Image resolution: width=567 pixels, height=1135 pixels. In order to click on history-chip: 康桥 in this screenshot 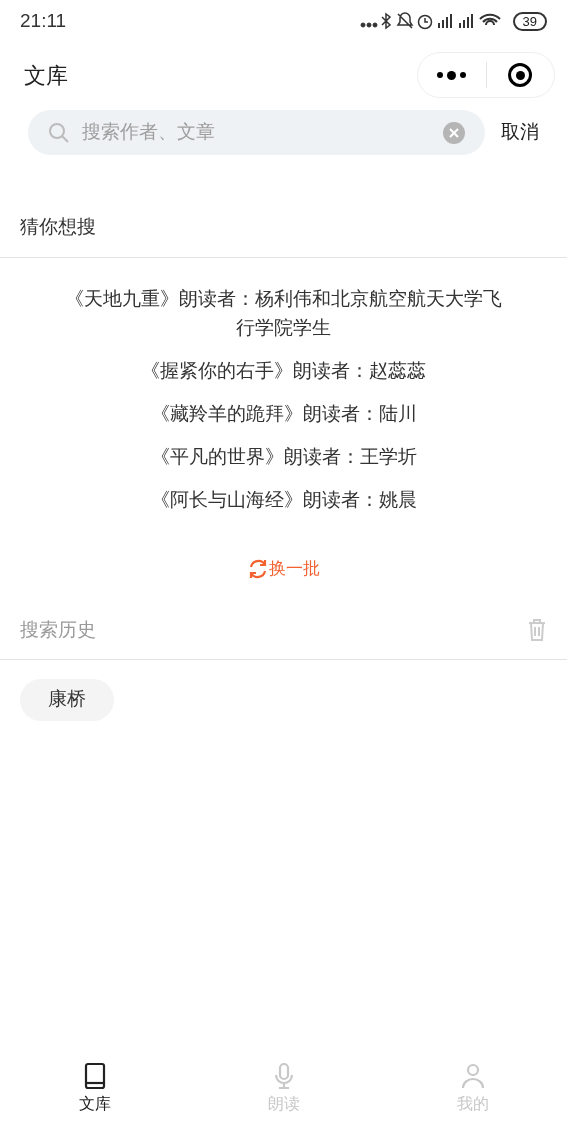, I will do `click(67, 699)`.